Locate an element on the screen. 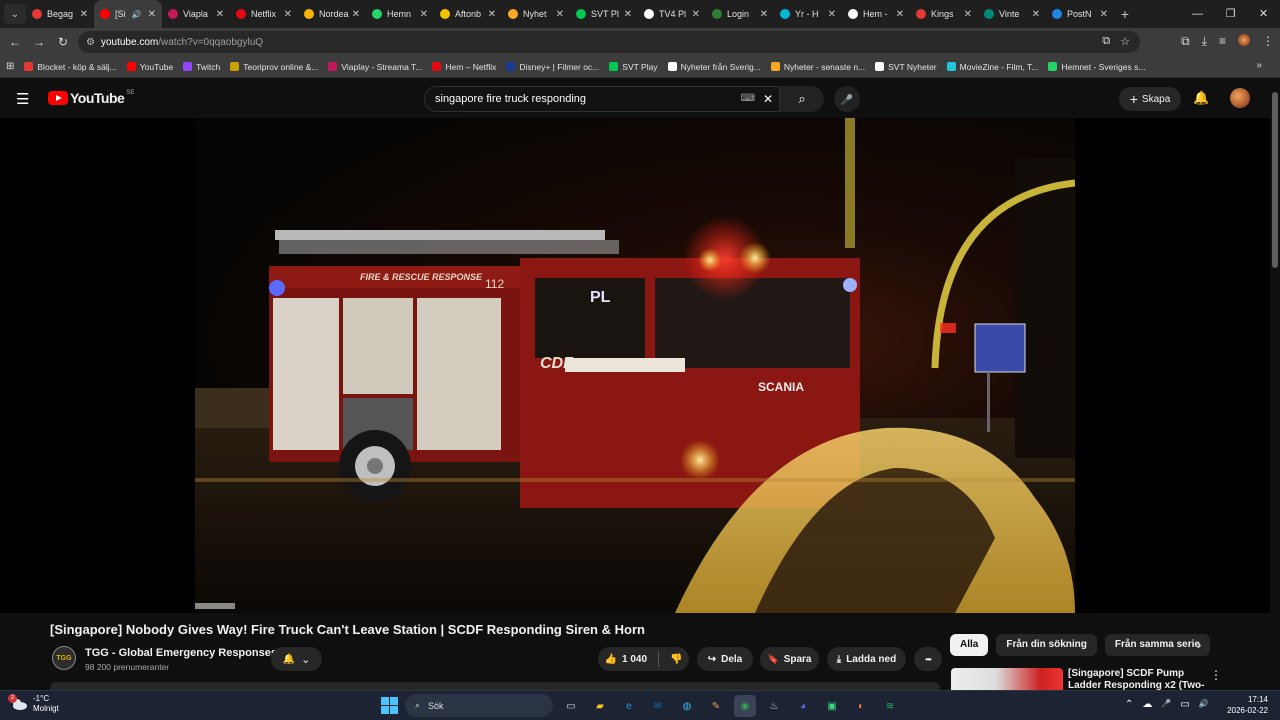 This screenshot has height=720, width=1280. volume-icon: 🔊 is located at coordinates (1204, 704).